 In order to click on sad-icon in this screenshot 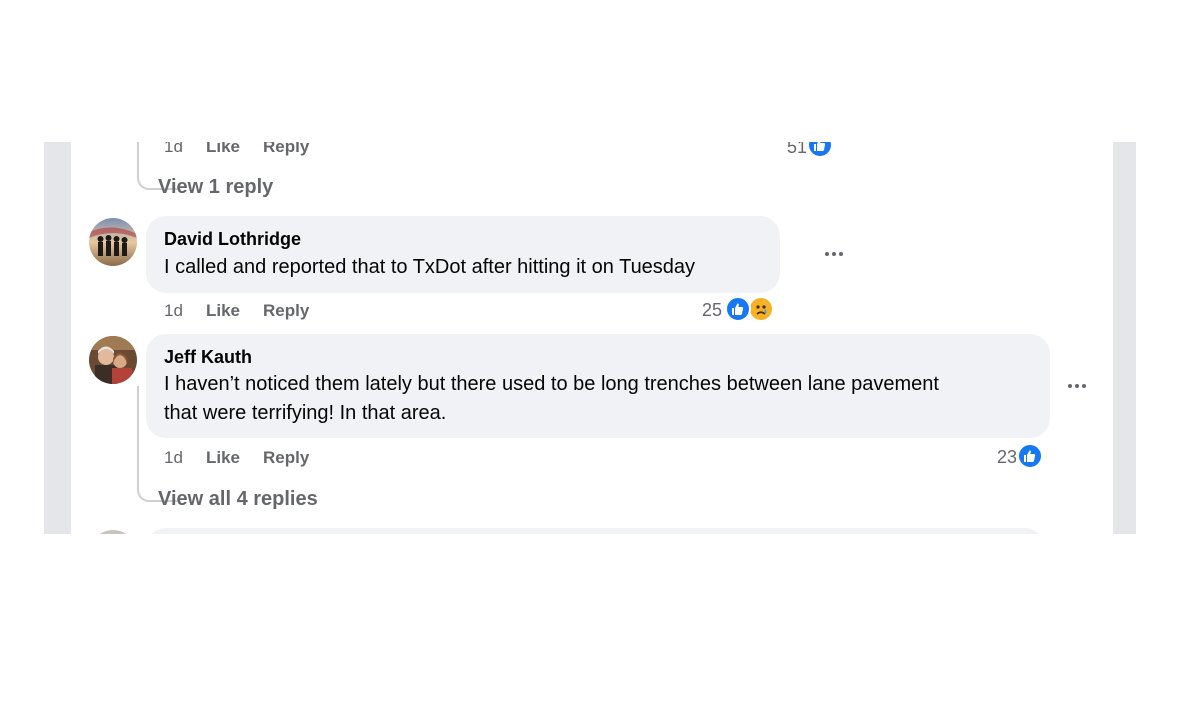, I will do `click(761, 309)`.